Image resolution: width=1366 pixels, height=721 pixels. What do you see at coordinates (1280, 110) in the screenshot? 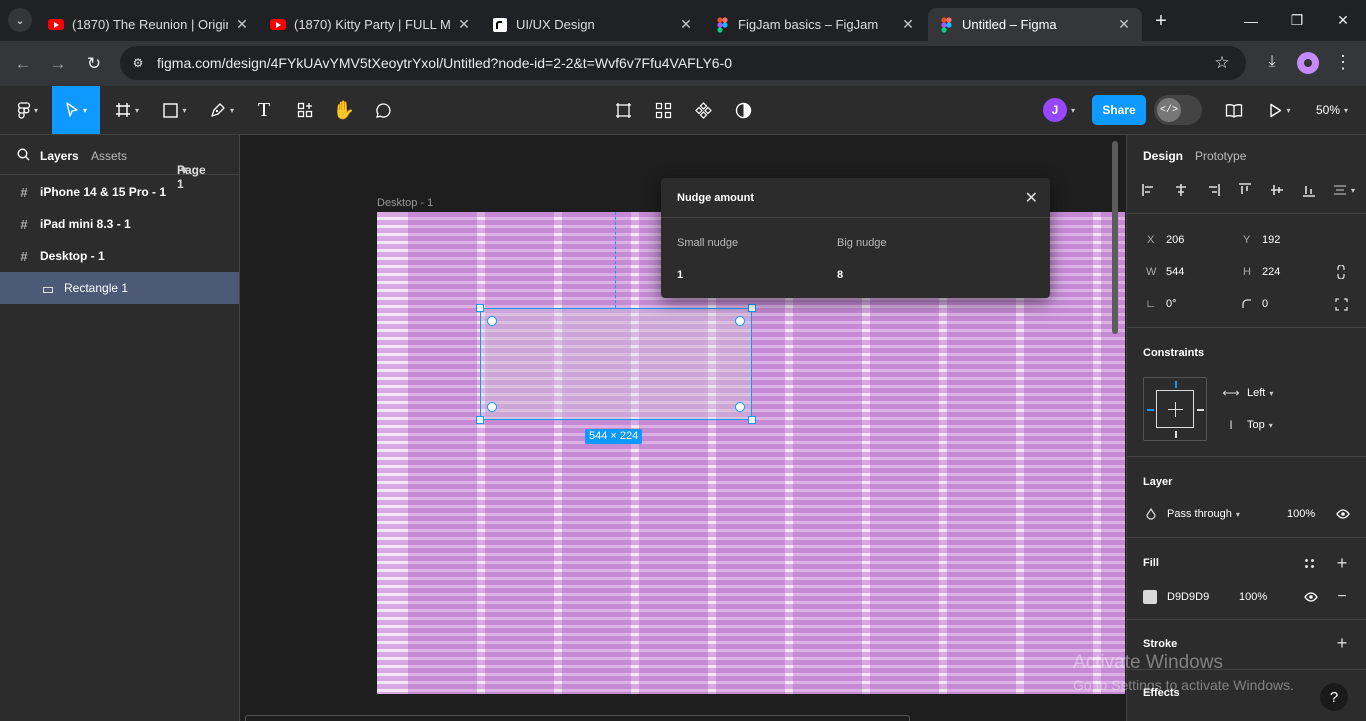
I see `present-button: ▾` at bounding box center [1280, 110].